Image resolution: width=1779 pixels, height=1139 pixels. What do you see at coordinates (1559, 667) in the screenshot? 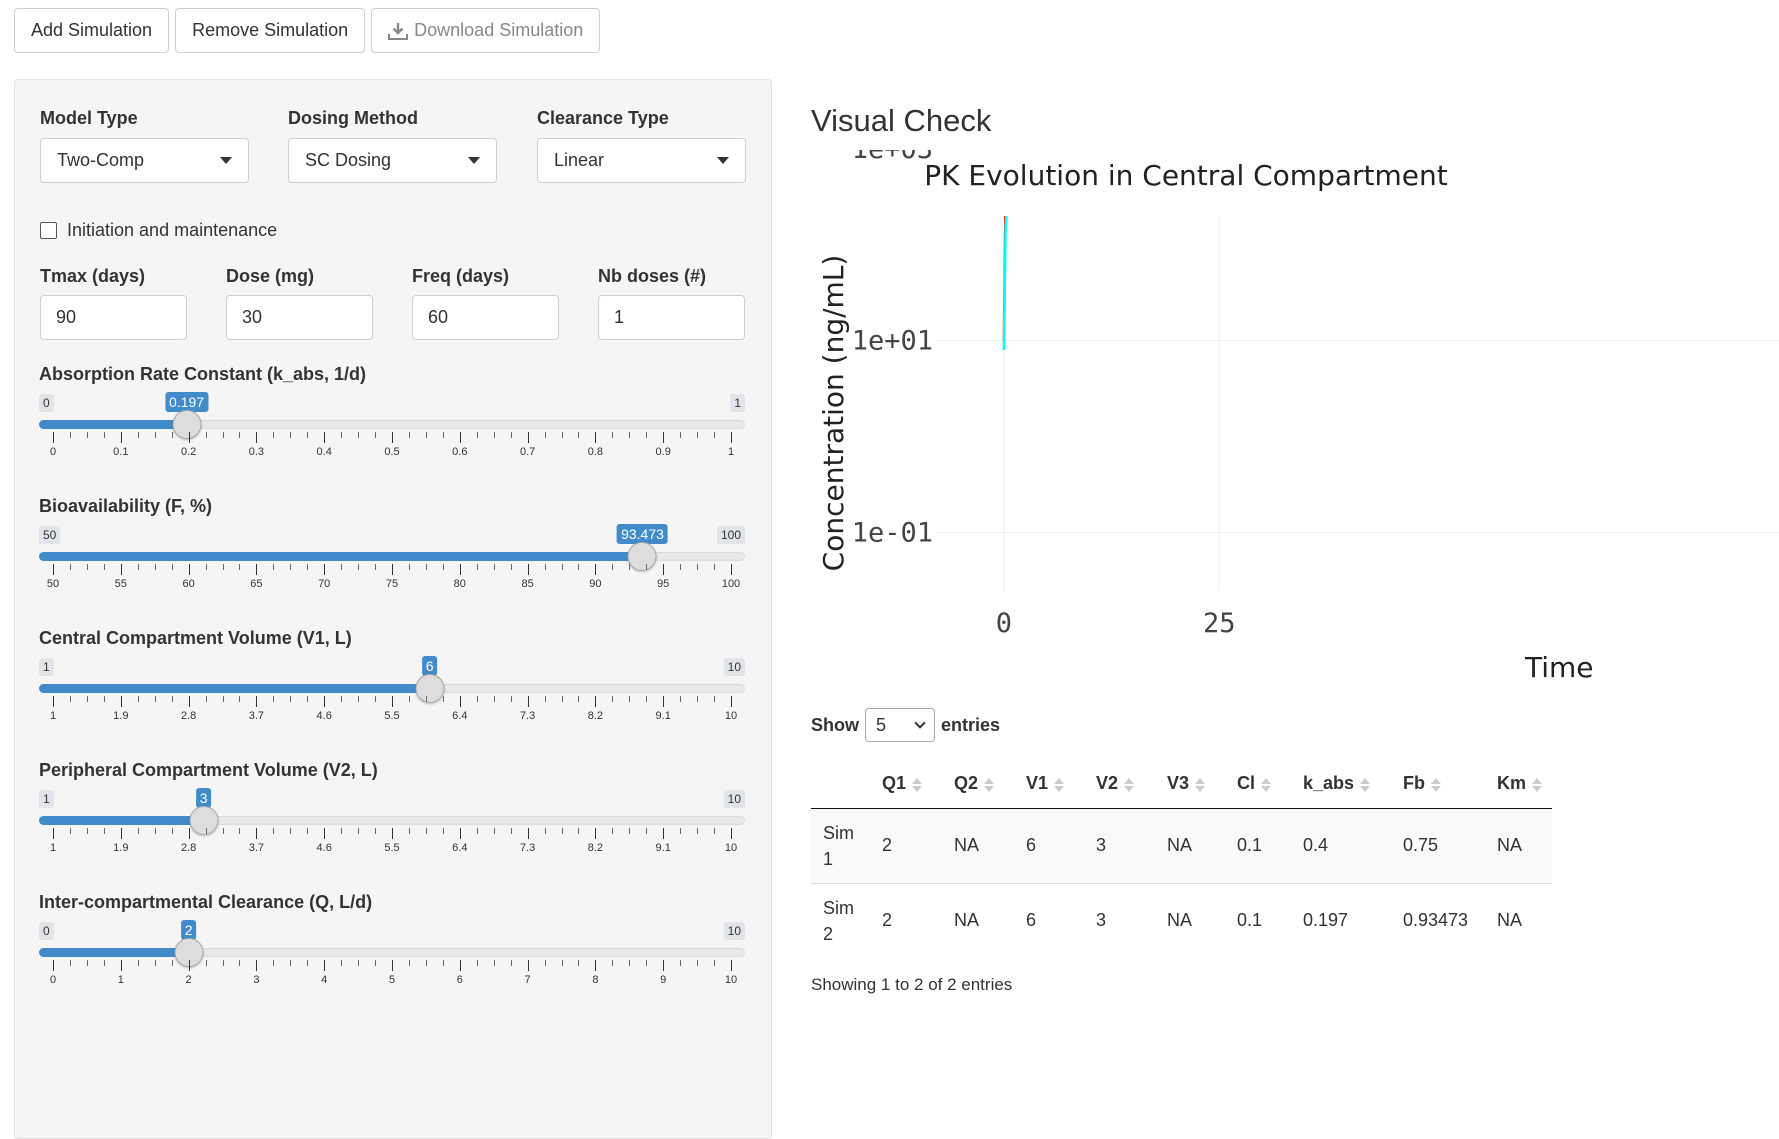
I see `x-axis-label: Time` at bounding box center [1559, 667].